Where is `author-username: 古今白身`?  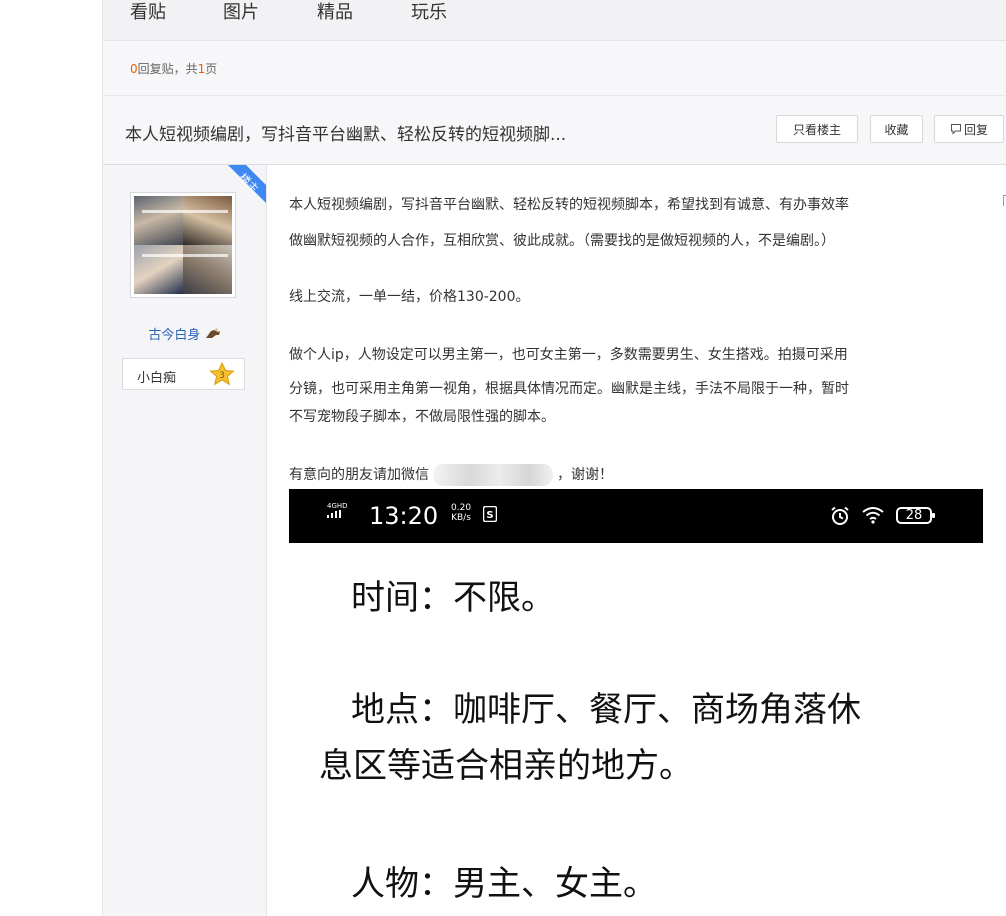 author-username: 古今白身 is located at coordinates (184, 333).